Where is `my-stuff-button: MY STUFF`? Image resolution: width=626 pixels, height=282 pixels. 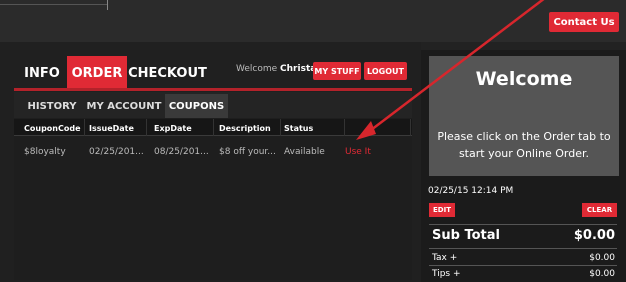
my-stuff-button: MY STUFF is located at coordinates (337, 71).